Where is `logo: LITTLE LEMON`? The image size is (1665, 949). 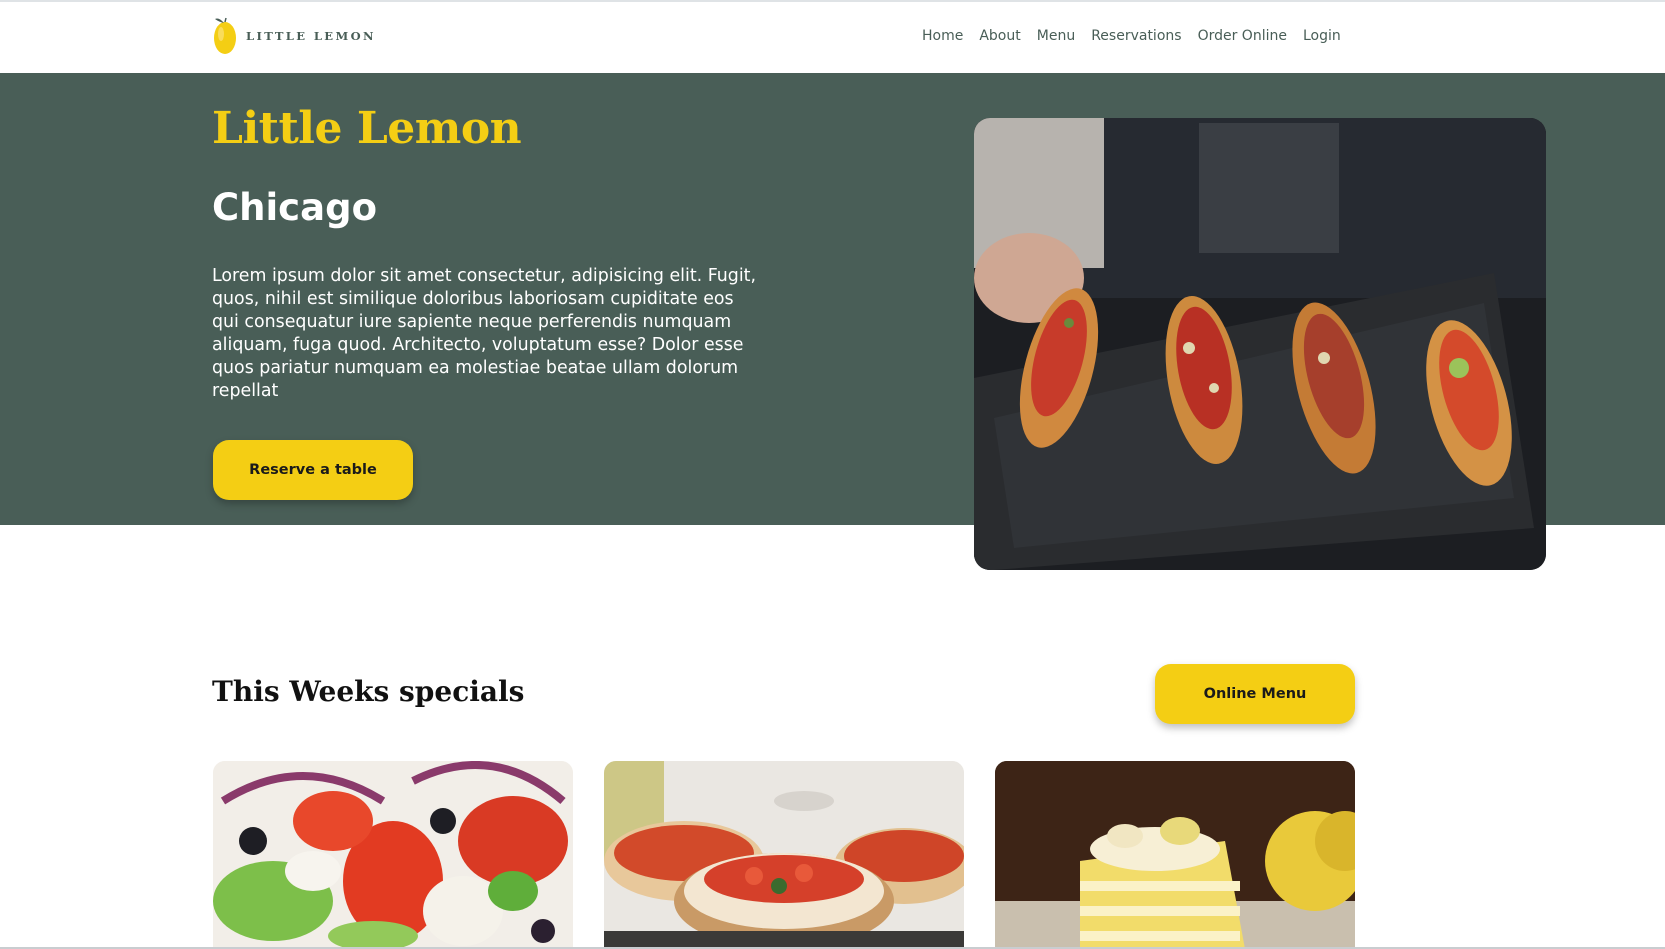
logo: LITTLE LEMON is located at coordinates (294, 36).